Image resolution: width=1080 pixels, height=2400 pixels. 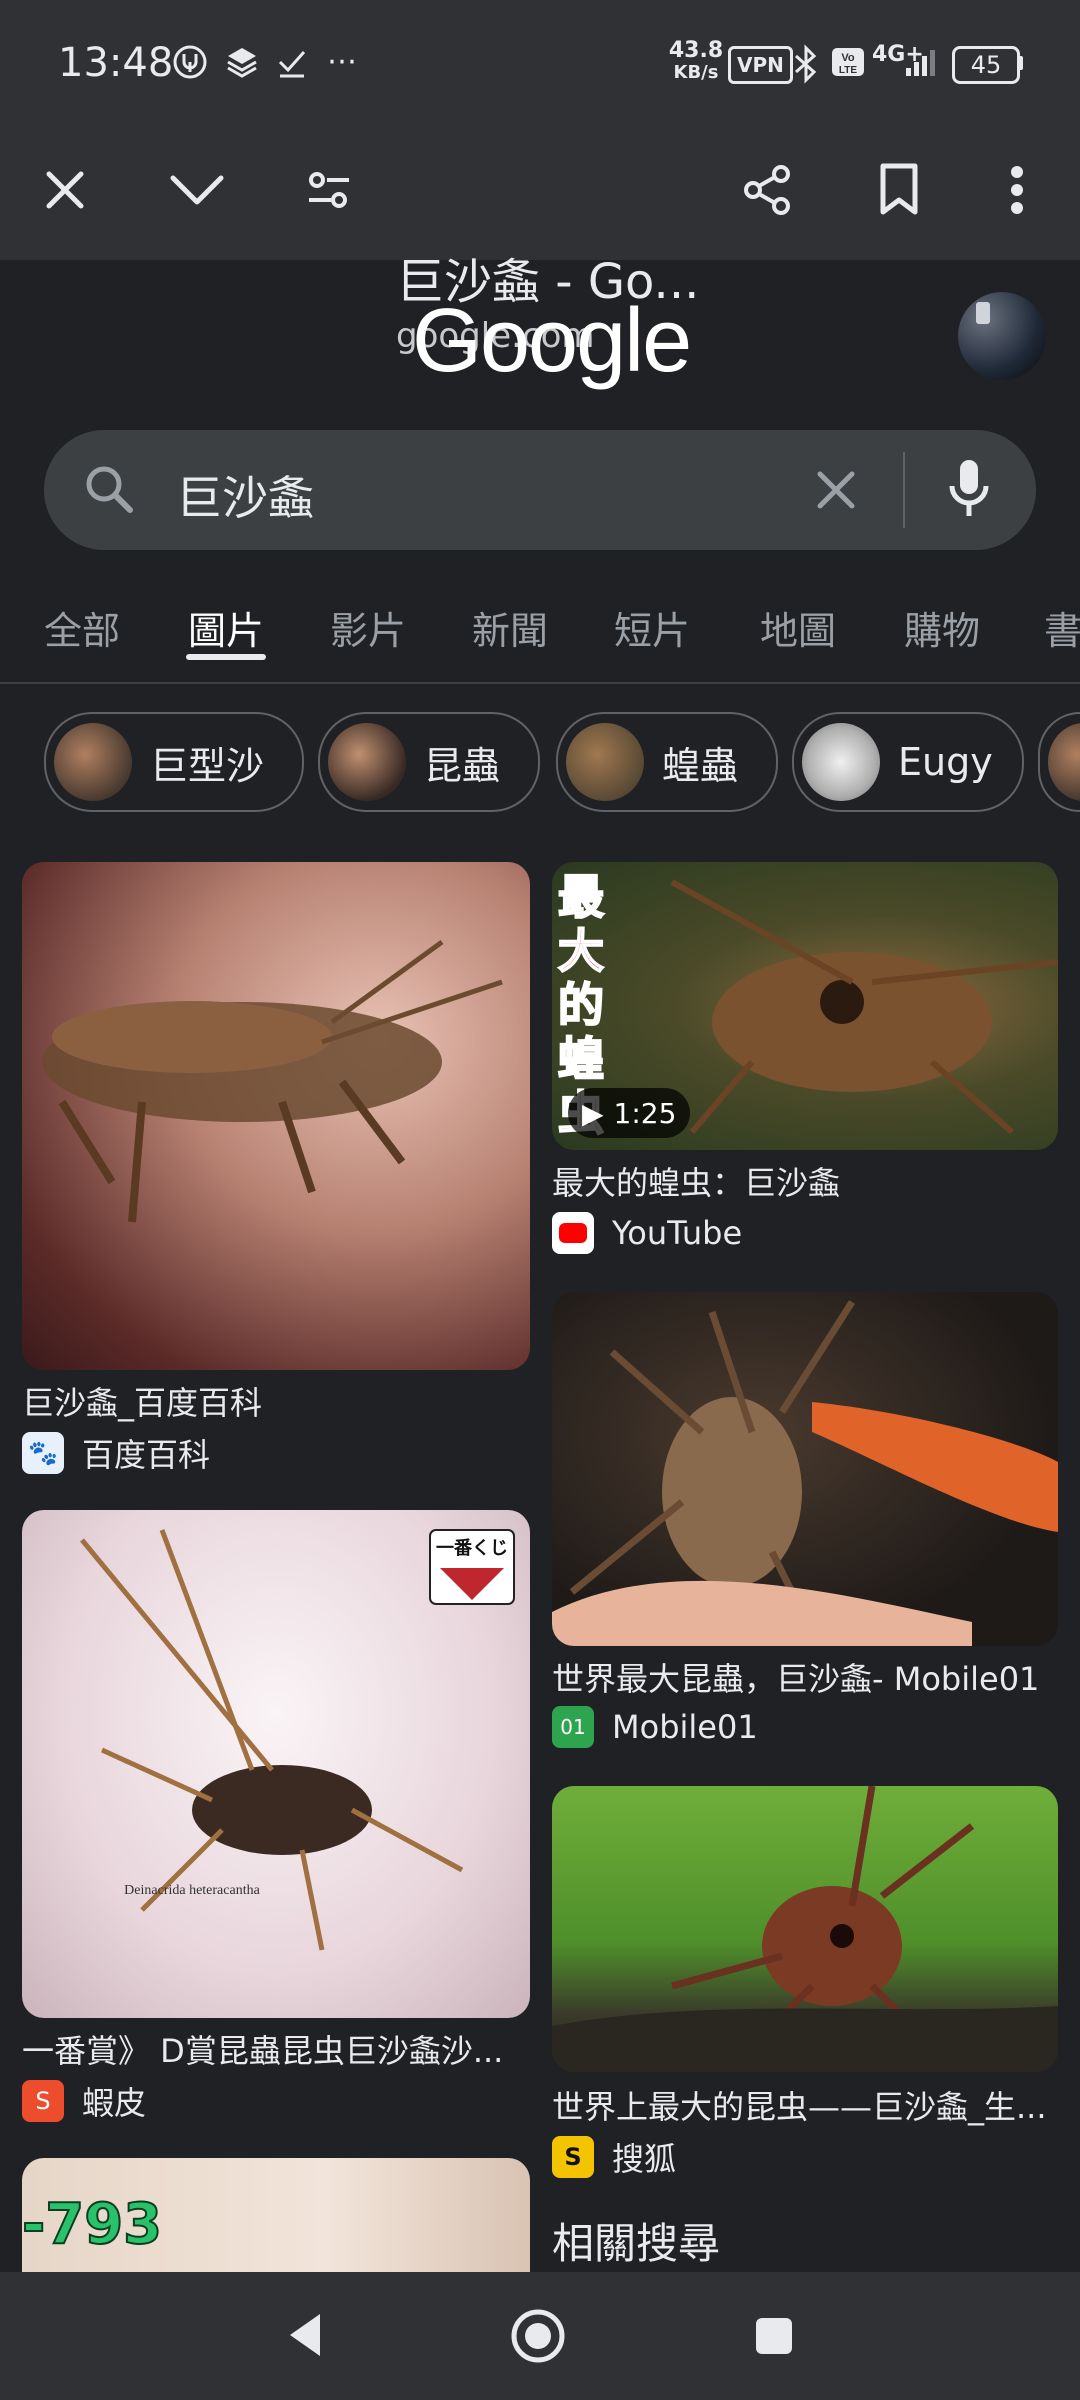 I want to click on chip-label: 昆蟲, so click(x=462, y=765).